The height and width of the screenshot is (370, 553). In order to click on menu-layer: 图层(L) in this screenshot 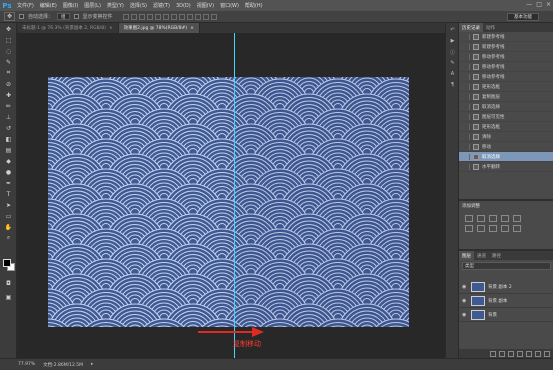, I will do `click(92, 5)`.